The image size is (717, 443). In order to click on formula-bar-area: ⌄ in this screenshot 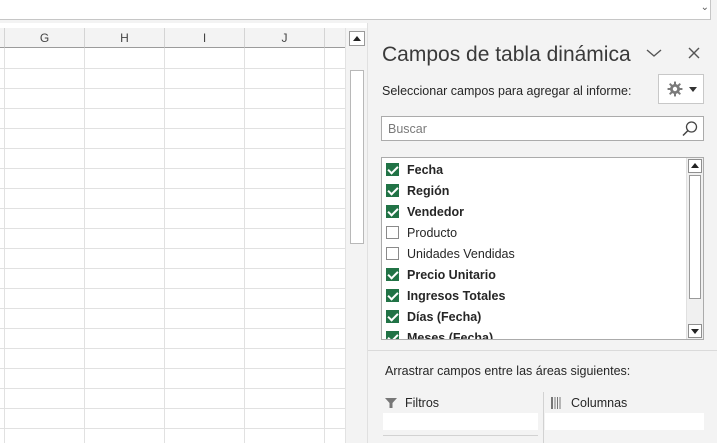, I will do `click(358, 11)`.